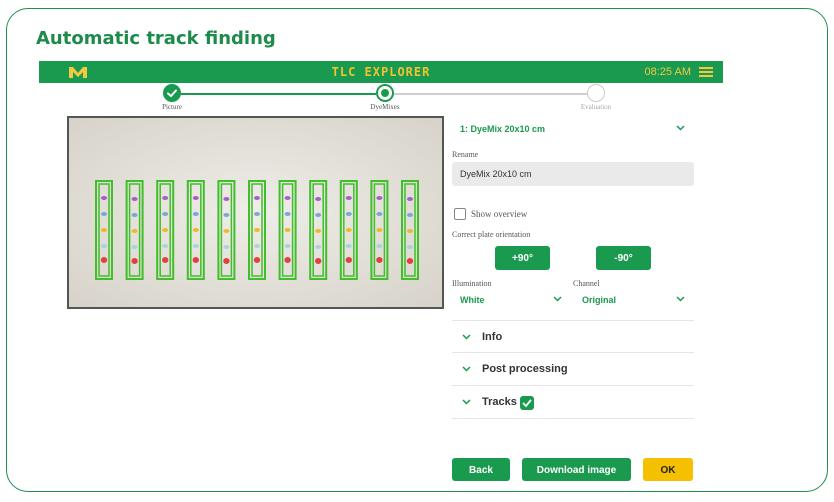 This screenshot has width=834, height=502. What do you see at coordinates (172, 107) in the screenshot?
I see `step-label-picture: Picture` at bounding box center [172, 107].